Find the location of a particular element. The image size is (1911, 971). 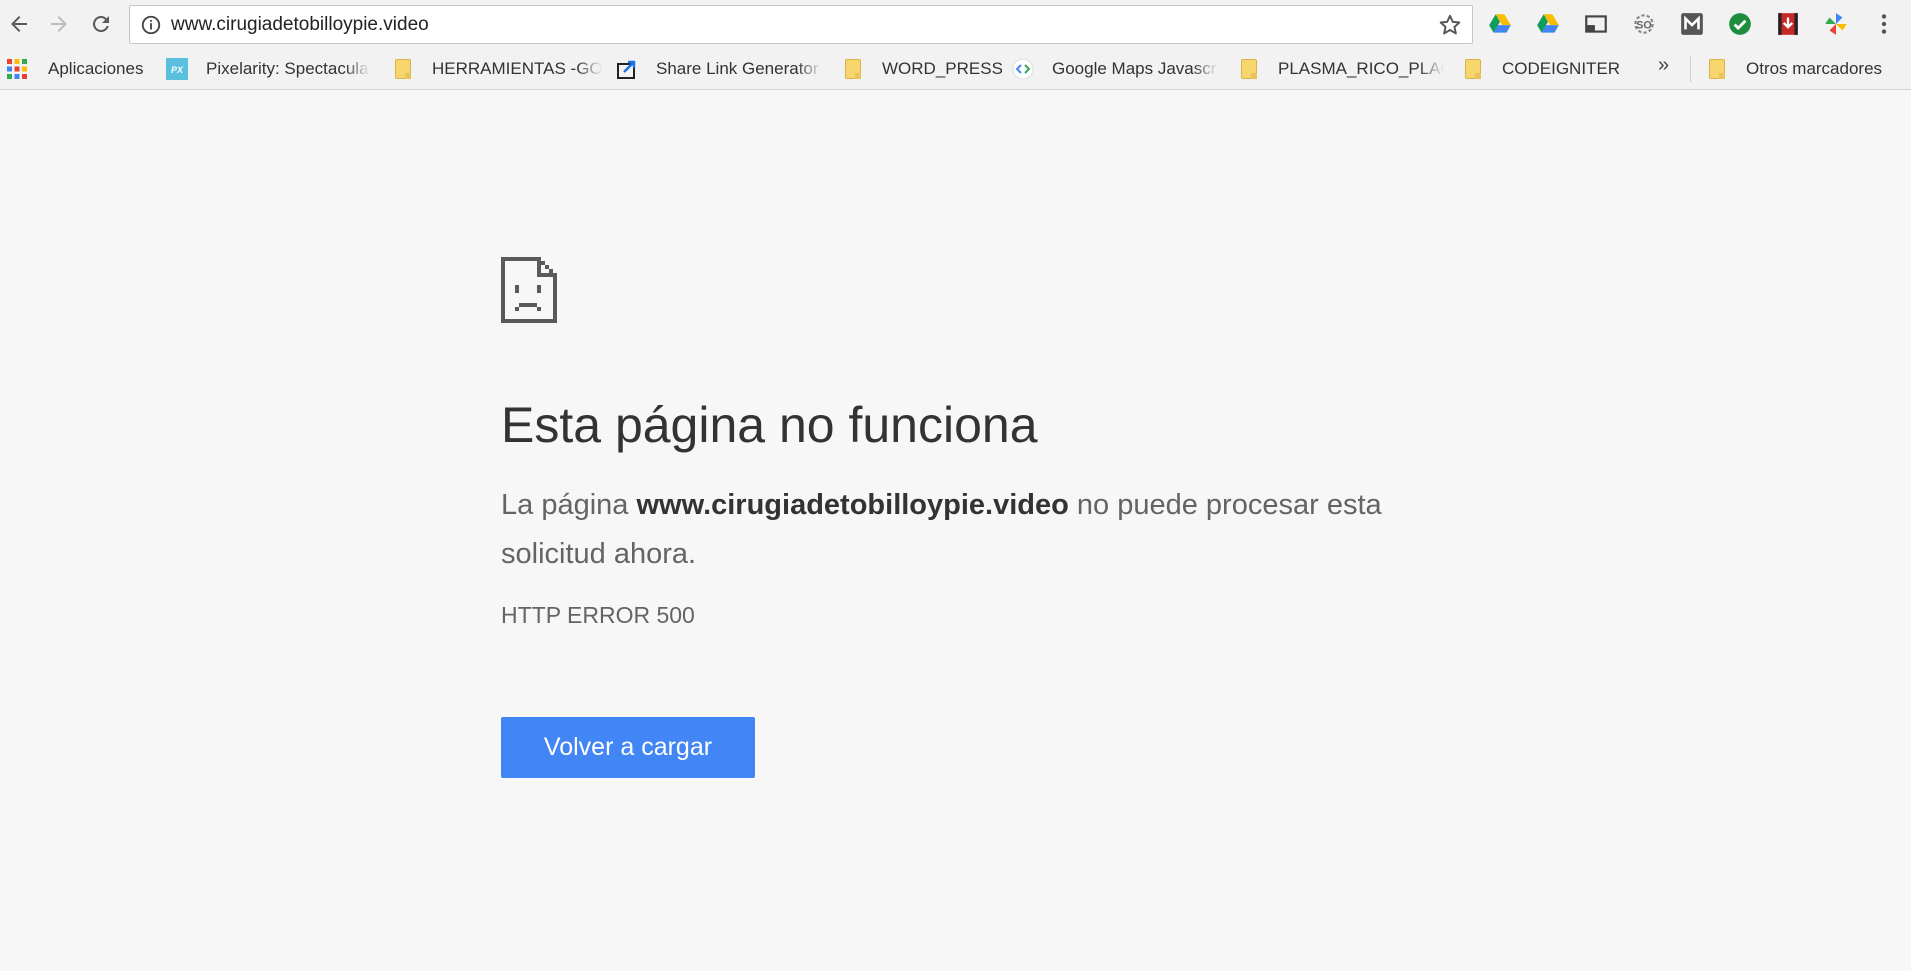

svg-text: PX is located at coordinates (177, 70).